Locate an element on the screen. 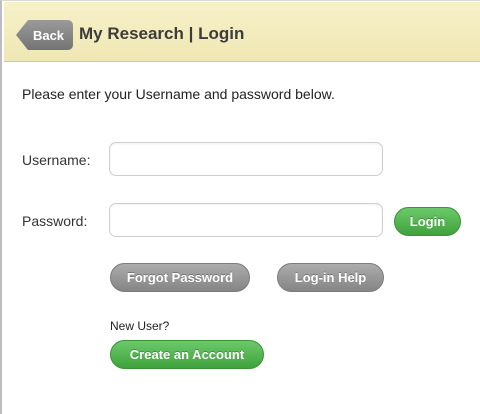  password-label: Password: is located at coordinates (55, 221).